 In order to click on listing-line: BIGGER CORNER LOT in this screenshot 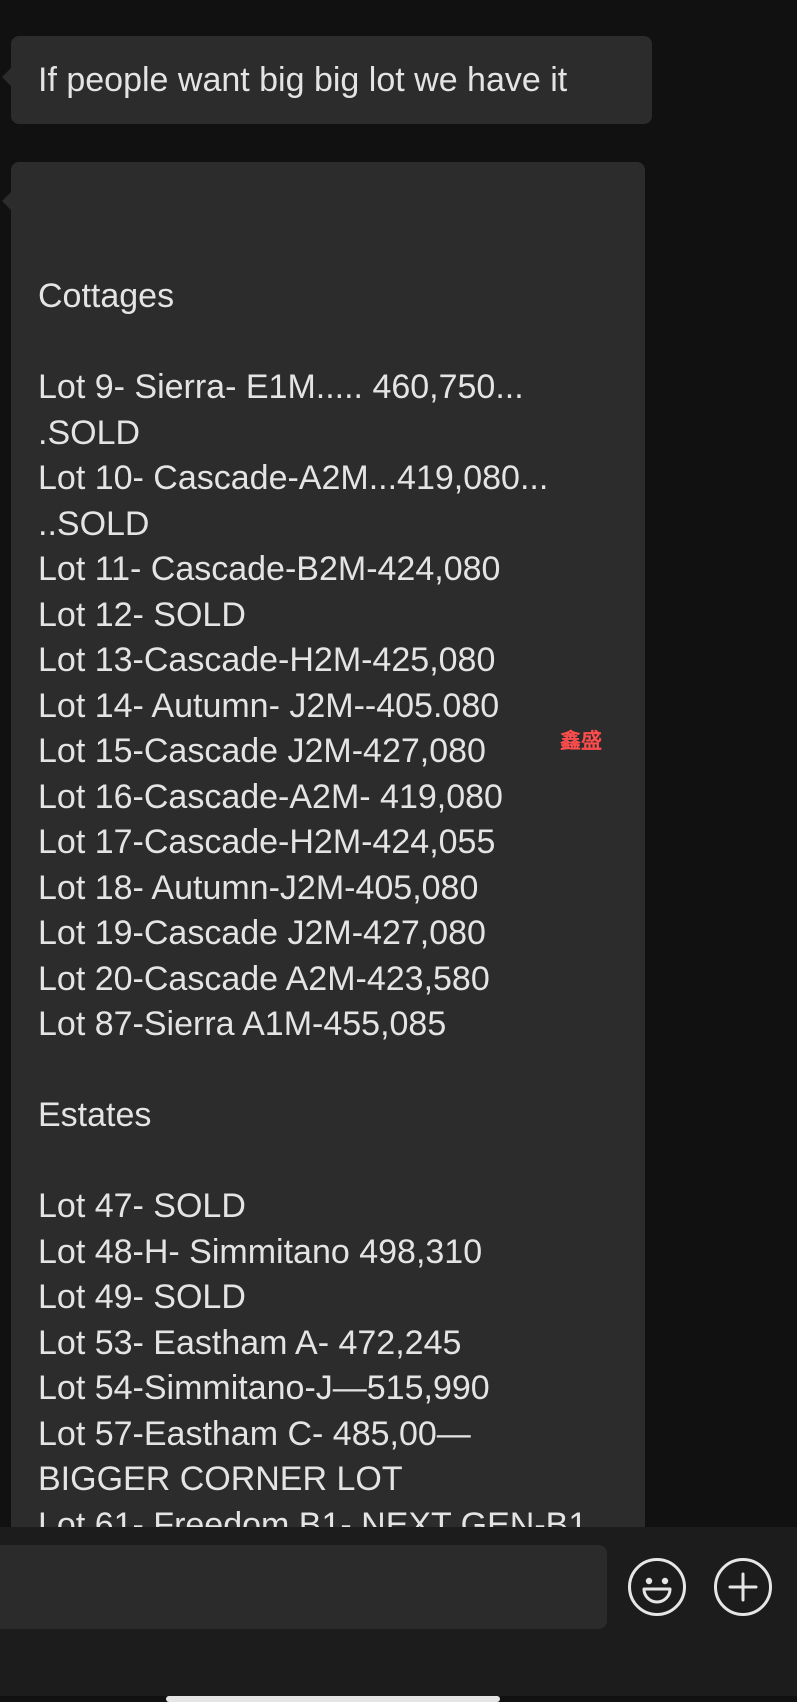, I will do `click(220, 1479)`.